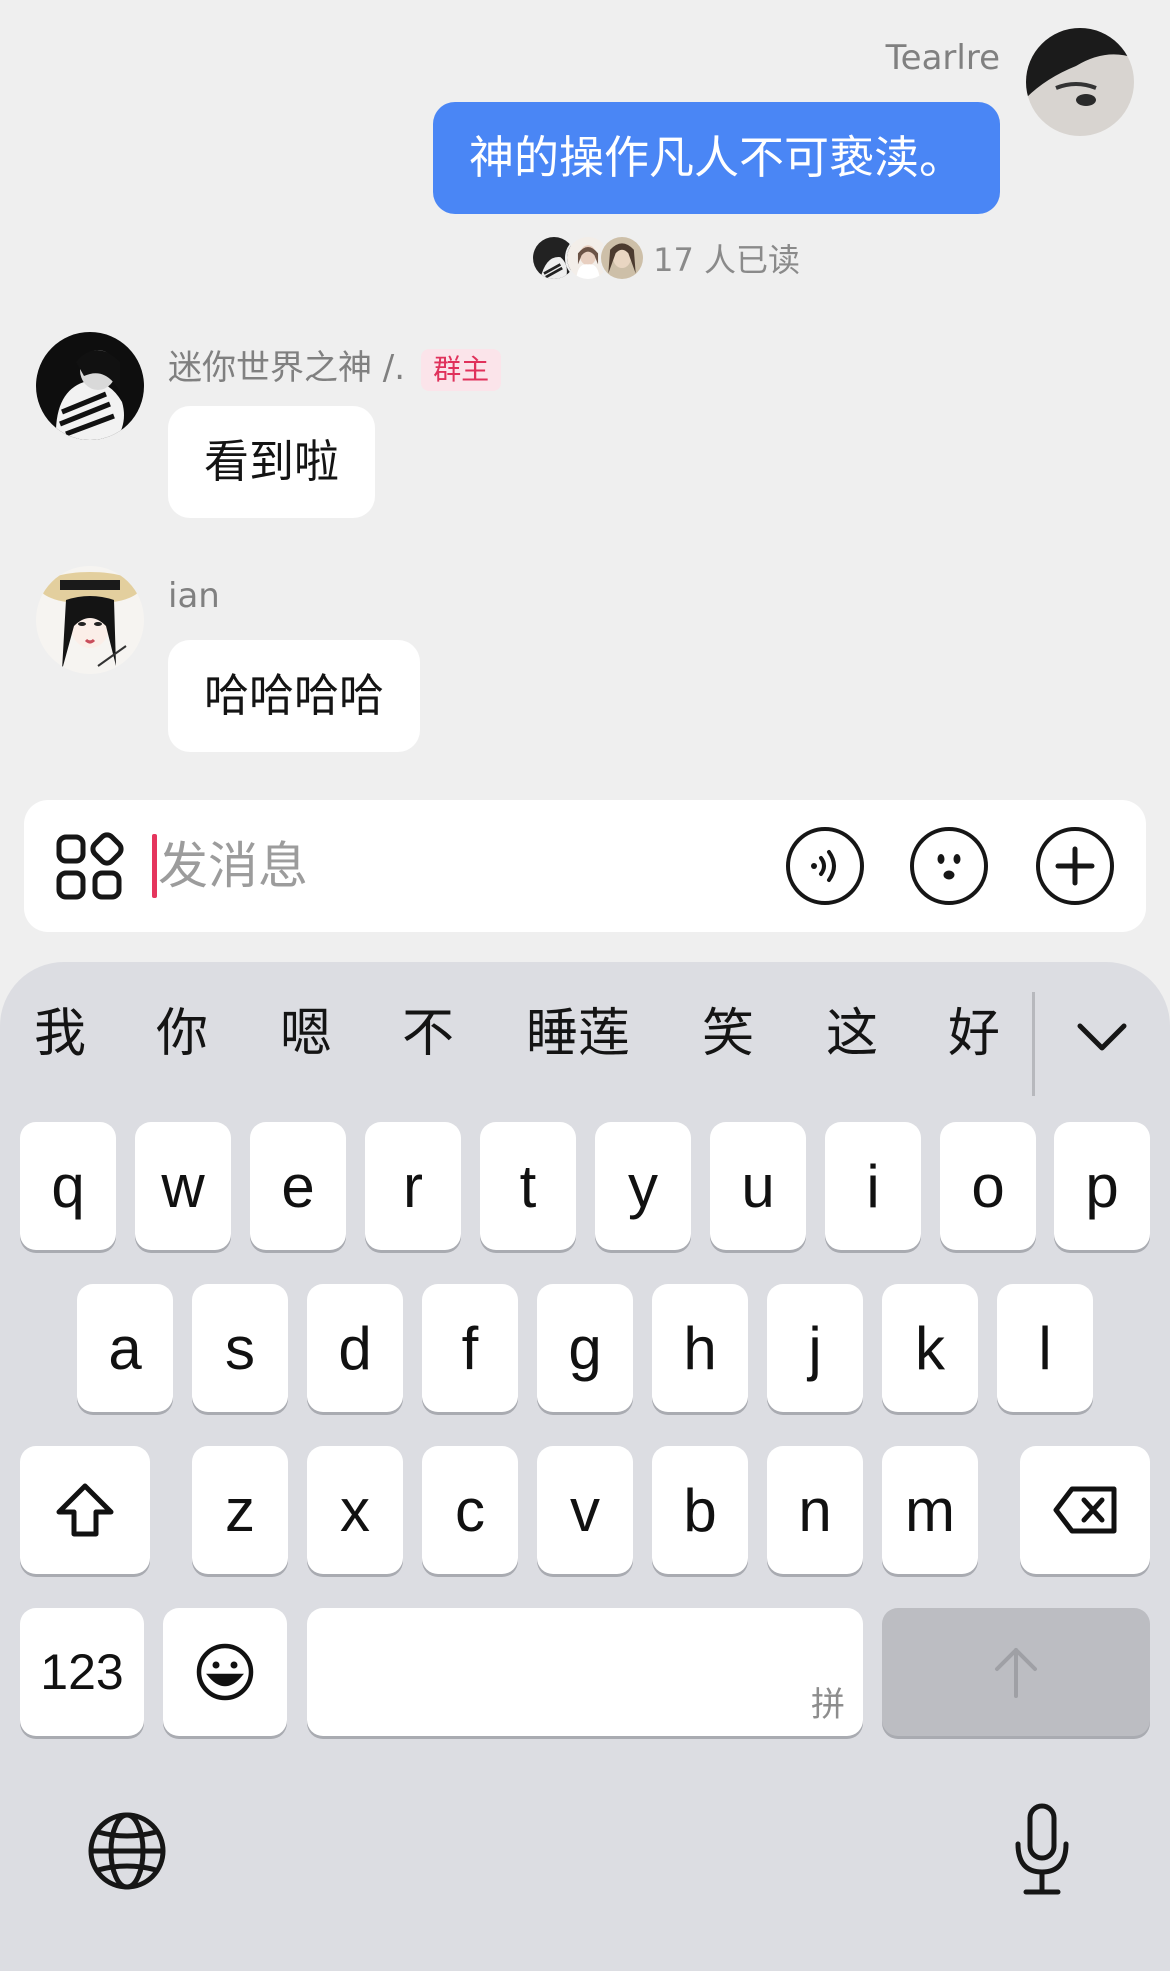 The height and width of the screenshot is (1971, 1170). What do you see at coordinates (1102, 1186) in the screenshot?
I see `key-p: p` at bounding box center [1102, 1186].